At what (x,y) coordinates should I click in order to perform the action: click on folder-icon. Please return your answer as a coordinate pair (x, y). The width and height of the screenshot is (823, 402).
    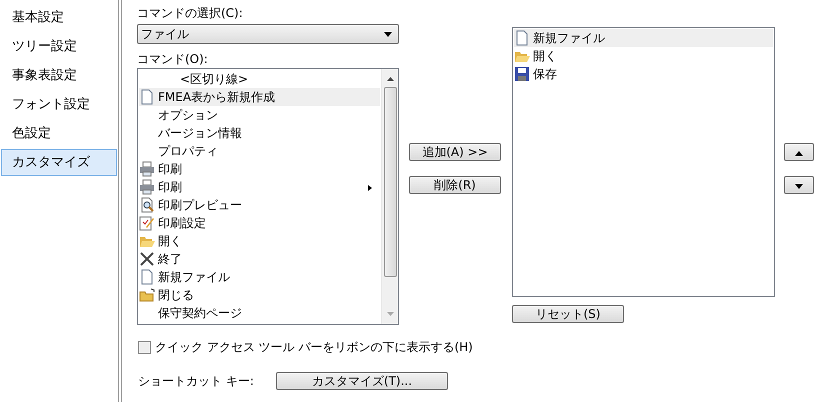
    Looking at the image, I should click on (147, 295).